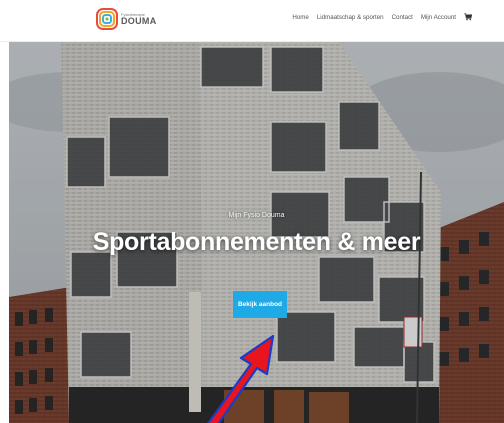 The height and width of the screenshot is (423, 504). I want to click on nav-mijn-account: Mijn Account, so click(438, 17).